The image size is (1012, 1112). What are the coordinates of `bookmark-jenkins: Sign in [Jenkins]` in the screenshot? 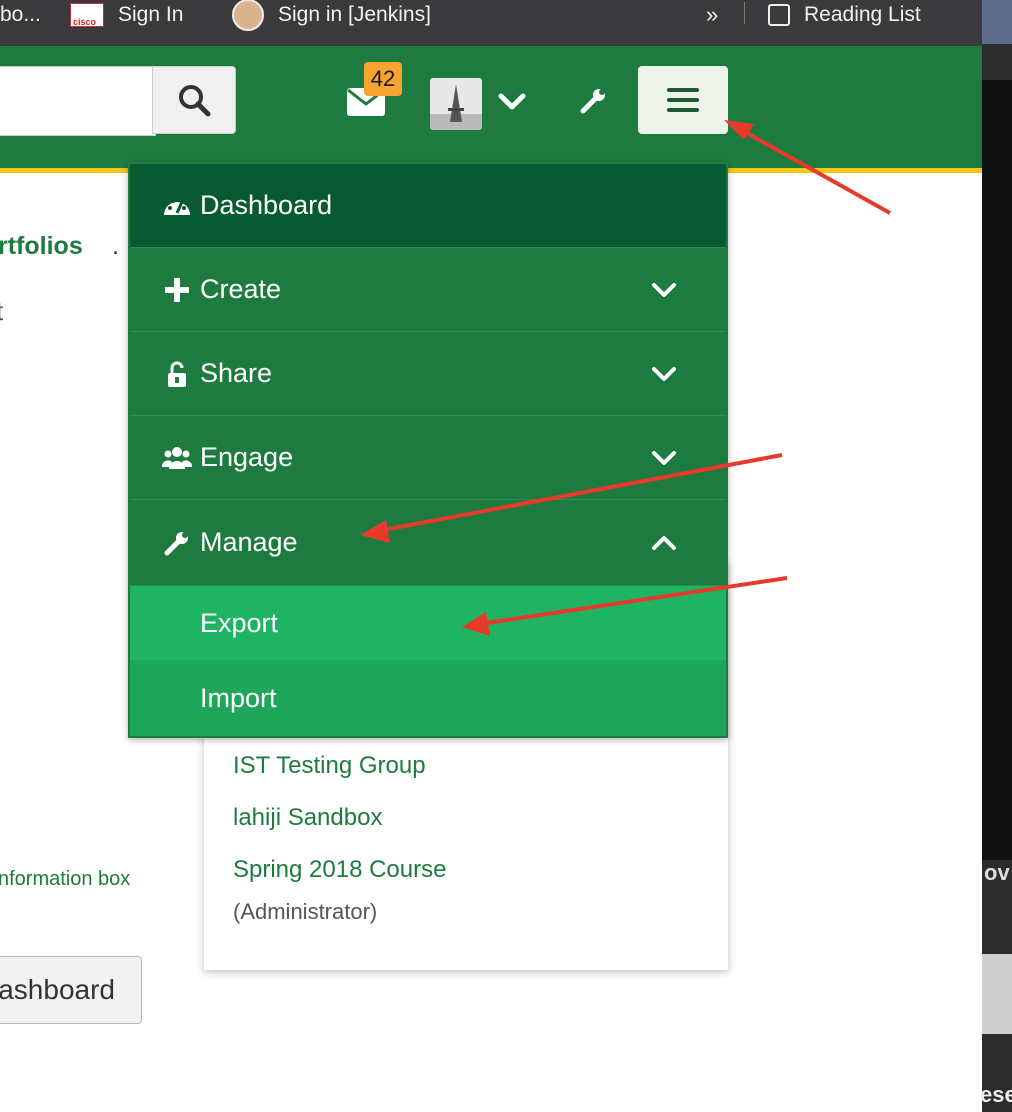 It's located at (331, 15).